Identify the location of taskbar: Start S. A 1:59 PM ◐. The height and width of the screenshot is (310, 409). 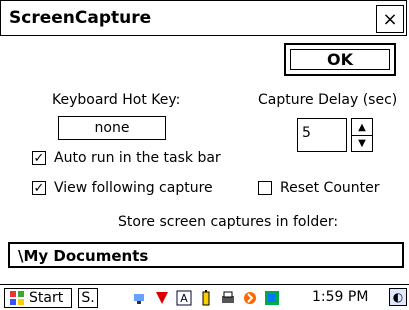
(204, 297).